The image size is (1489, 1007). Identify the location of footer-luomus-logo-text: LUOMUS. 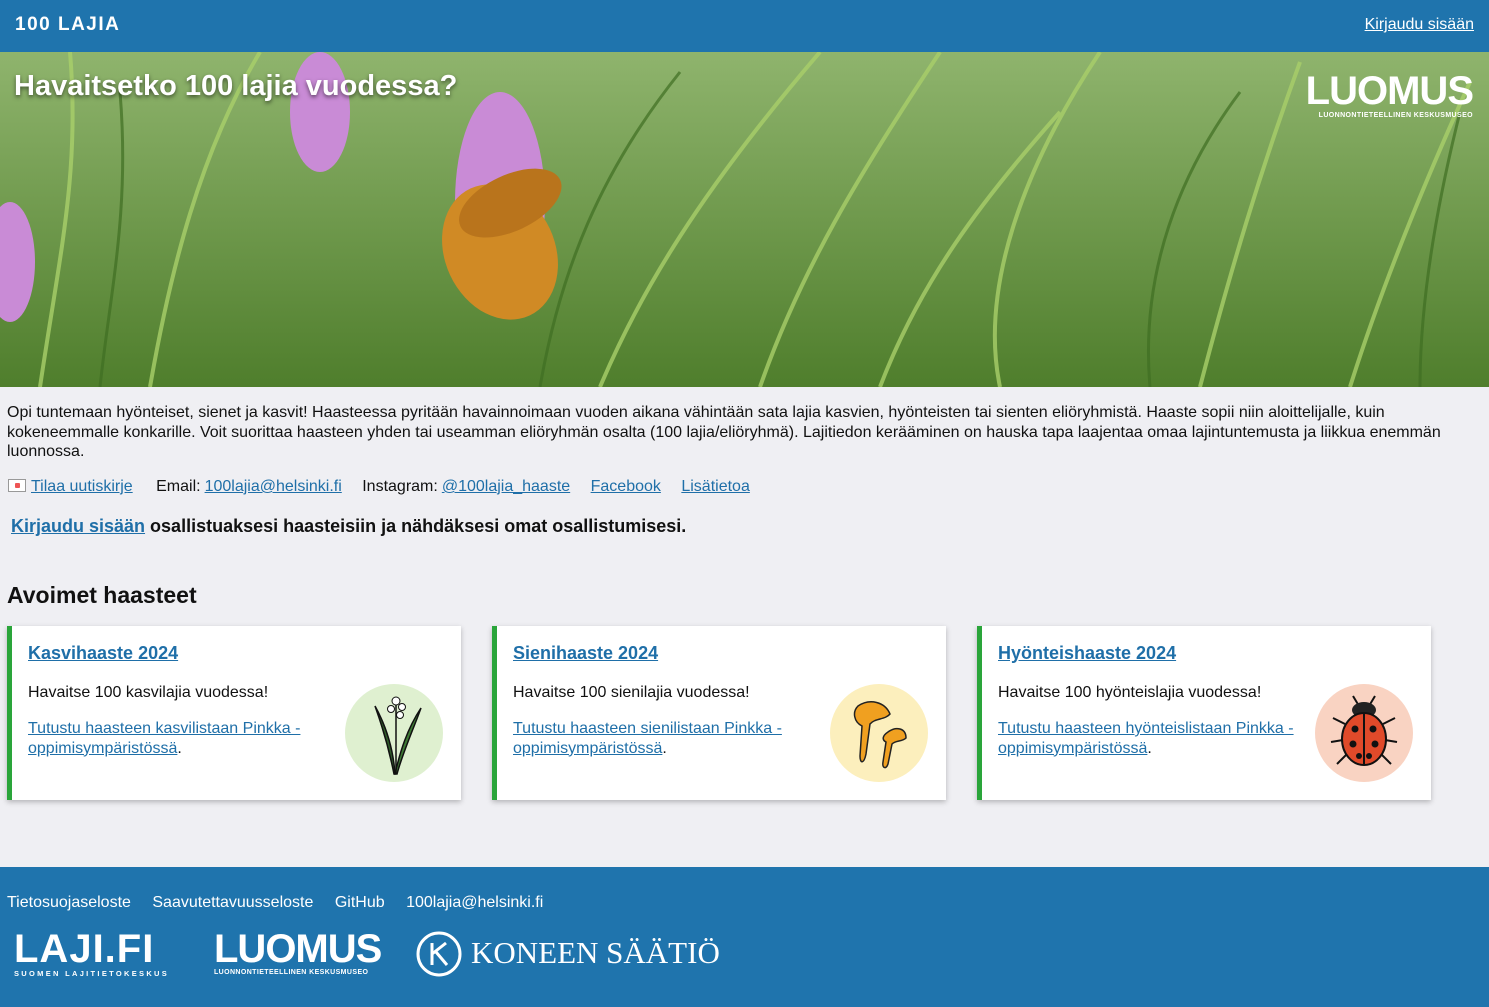
(298, 949).